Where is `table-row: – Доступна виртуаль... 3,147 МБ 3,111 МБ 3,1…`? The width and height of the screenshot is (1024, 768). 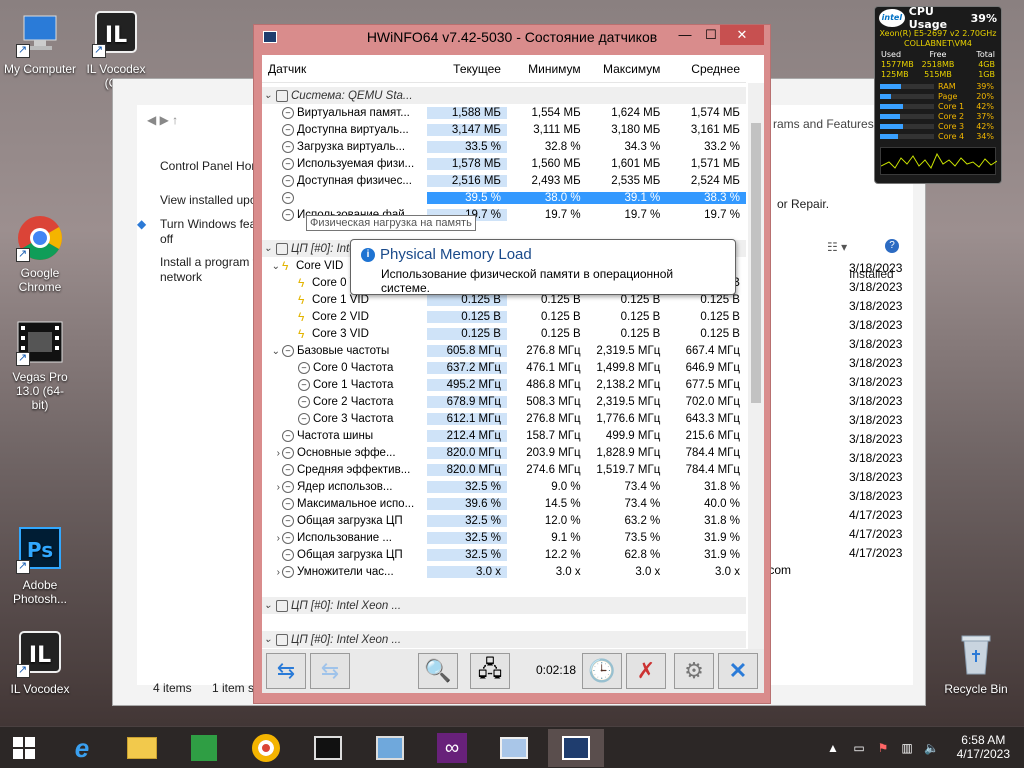 table-row: – Доступна виртуаль... 3,147 МБ 3,111 МБ 3,1… is located at coordinates (504, 129).